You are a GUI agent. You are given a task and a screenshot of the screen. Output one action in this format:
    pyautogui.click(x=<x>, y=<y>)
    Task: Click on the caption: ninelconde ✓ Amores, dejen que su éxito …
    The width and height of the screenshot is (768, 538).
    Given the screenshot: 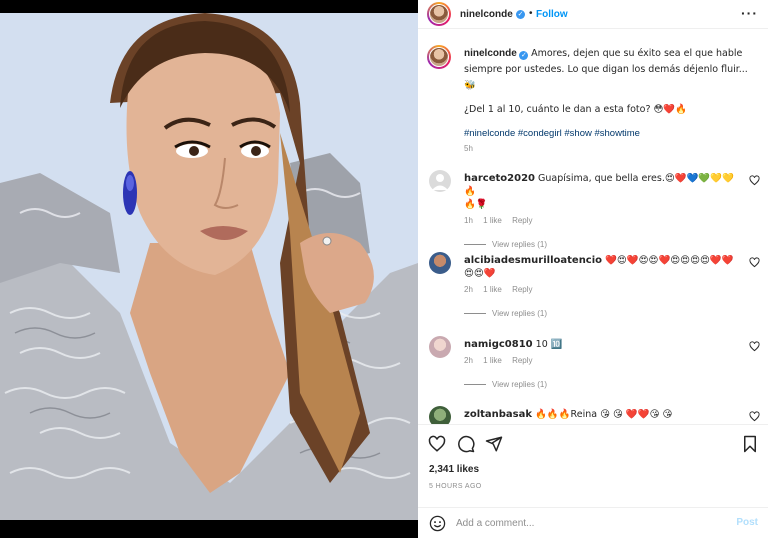 What is the action you would take?
    pyautogui.click(x=611, y=99)
    